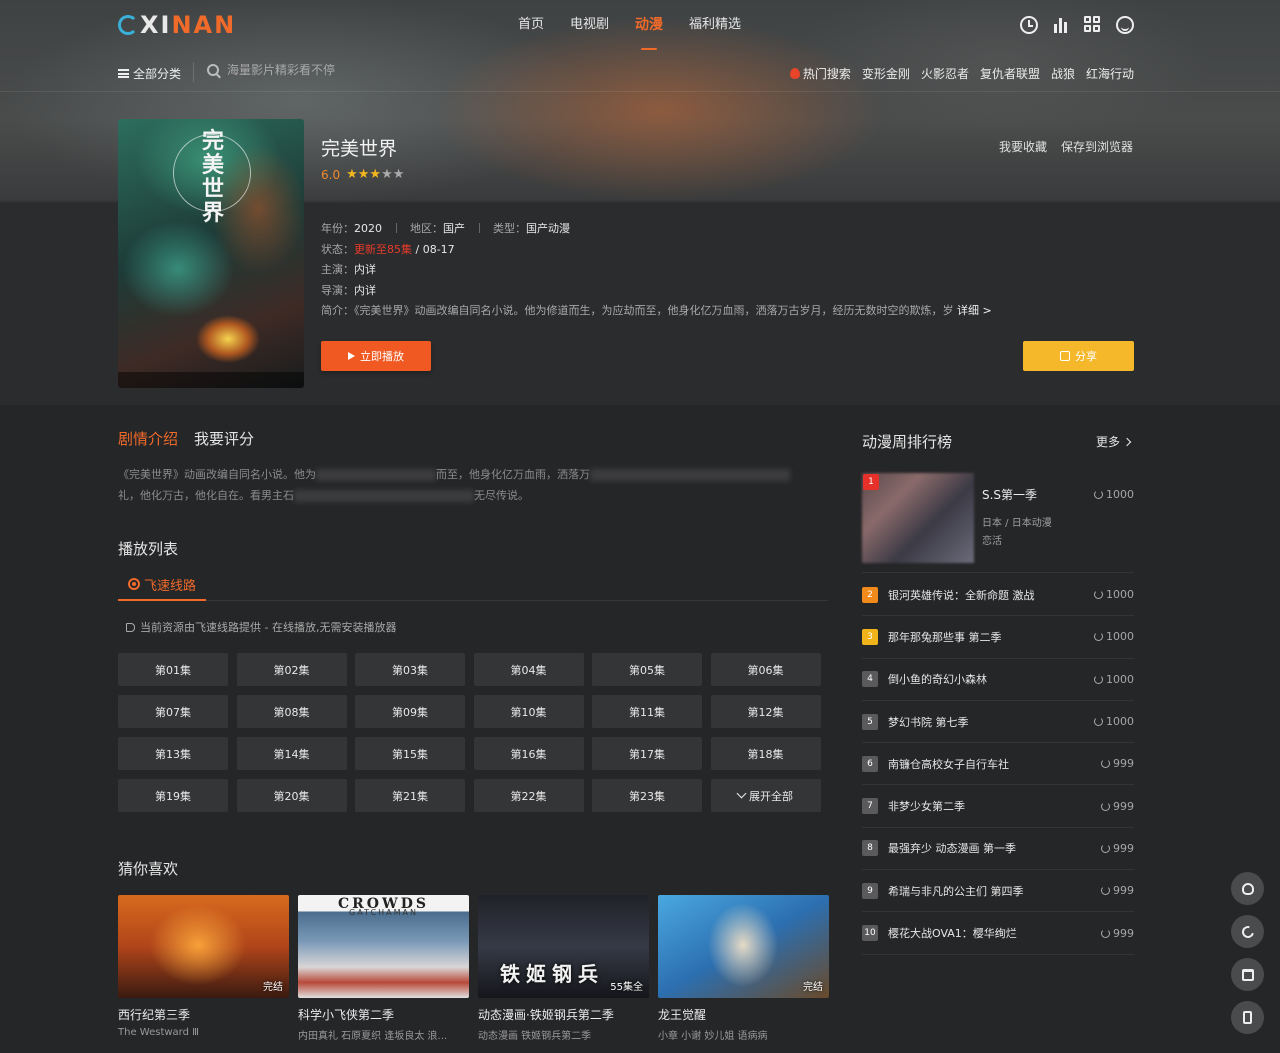 Image resolution: width=1280 pixels, height=1053 pixels. What do you see at coordinates (548, 228) in the screenshot?
I see `type-value: 国产动漫` at bounding box center [548, 228].